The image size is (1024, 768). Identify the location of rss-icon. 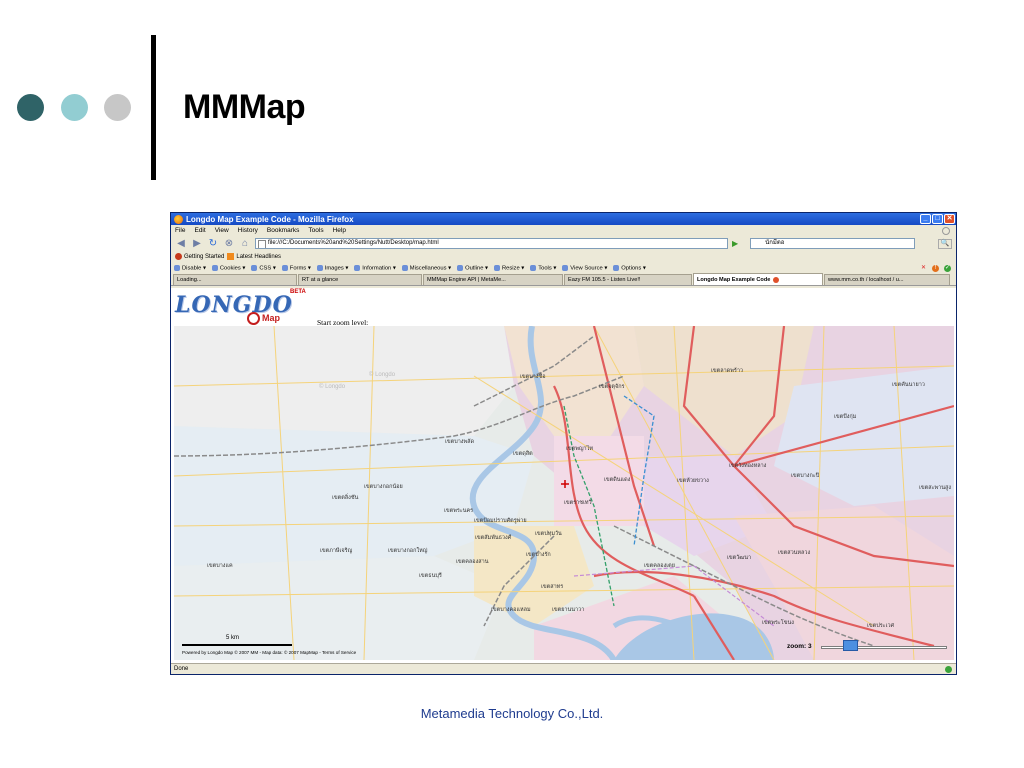
(231, 256).